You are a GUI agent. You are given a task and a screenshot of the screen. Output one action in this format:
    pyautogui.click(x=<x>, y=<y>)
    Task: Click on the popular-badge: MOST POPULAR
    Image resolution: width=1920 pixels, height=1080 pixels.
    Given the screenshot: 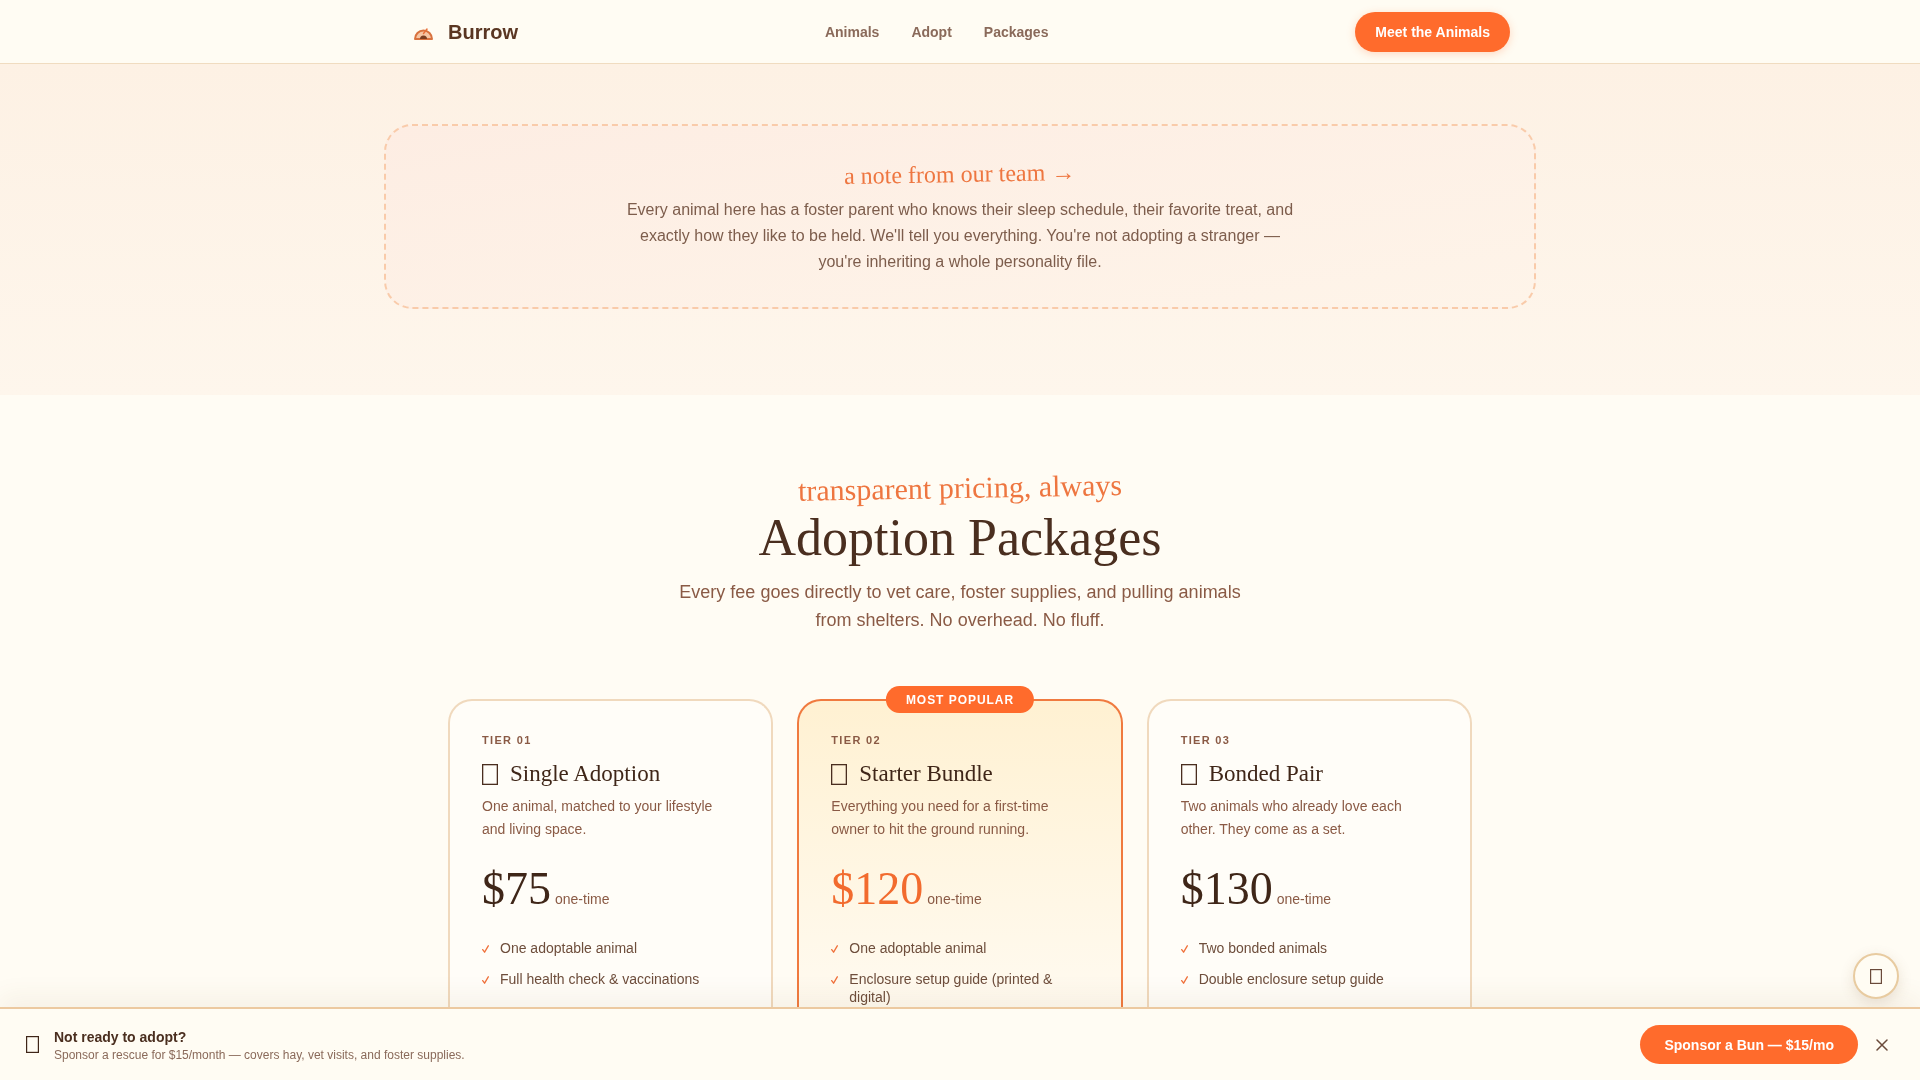 What is the action you would take?
    pyautogui.click(x=960, y=699)
    